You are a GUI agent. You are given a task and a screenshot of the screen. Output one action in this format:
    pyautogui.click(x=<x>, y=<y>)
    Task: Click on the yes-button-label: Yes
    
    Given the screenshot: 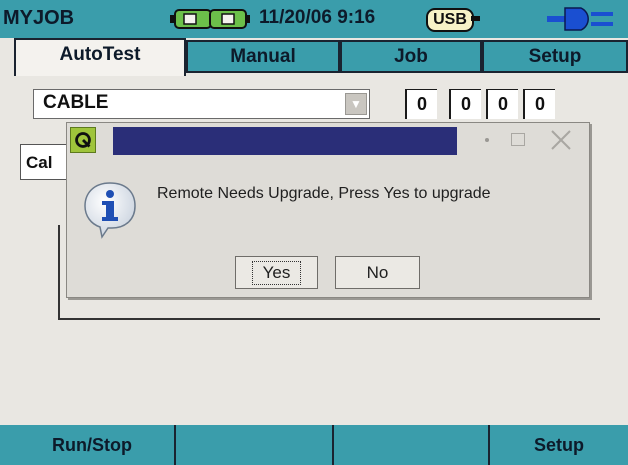 What is the action you would take?
    pyautogui.click(x=276, y=273)
    